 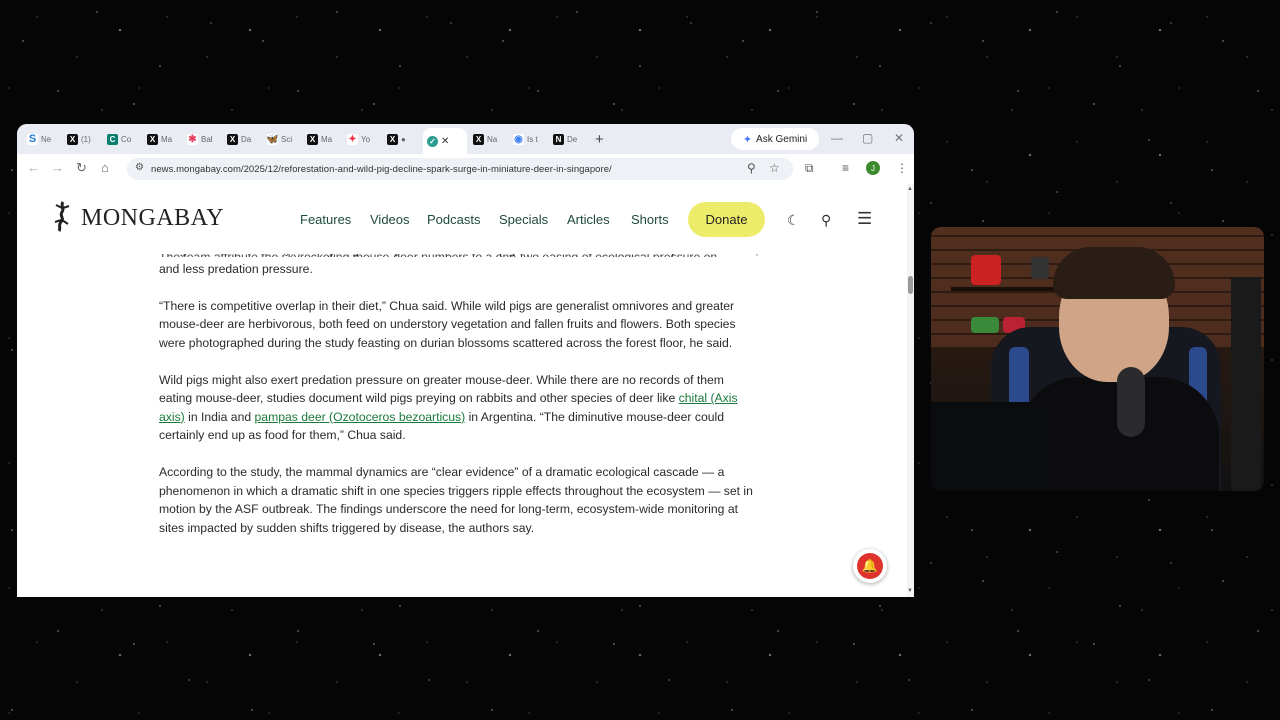 I want to click on scroll-up-arrow-icon: ▲, so click(x=910, y=189).